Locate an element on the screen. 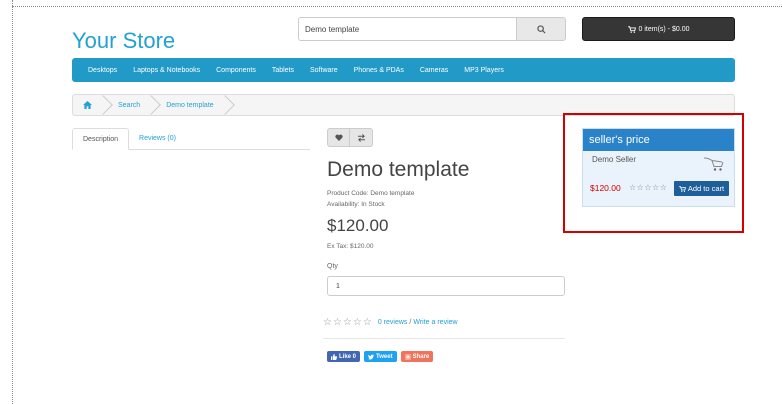  product-ex-tax: Ex Tax: $120.00 is located at coordinates (350, 246).